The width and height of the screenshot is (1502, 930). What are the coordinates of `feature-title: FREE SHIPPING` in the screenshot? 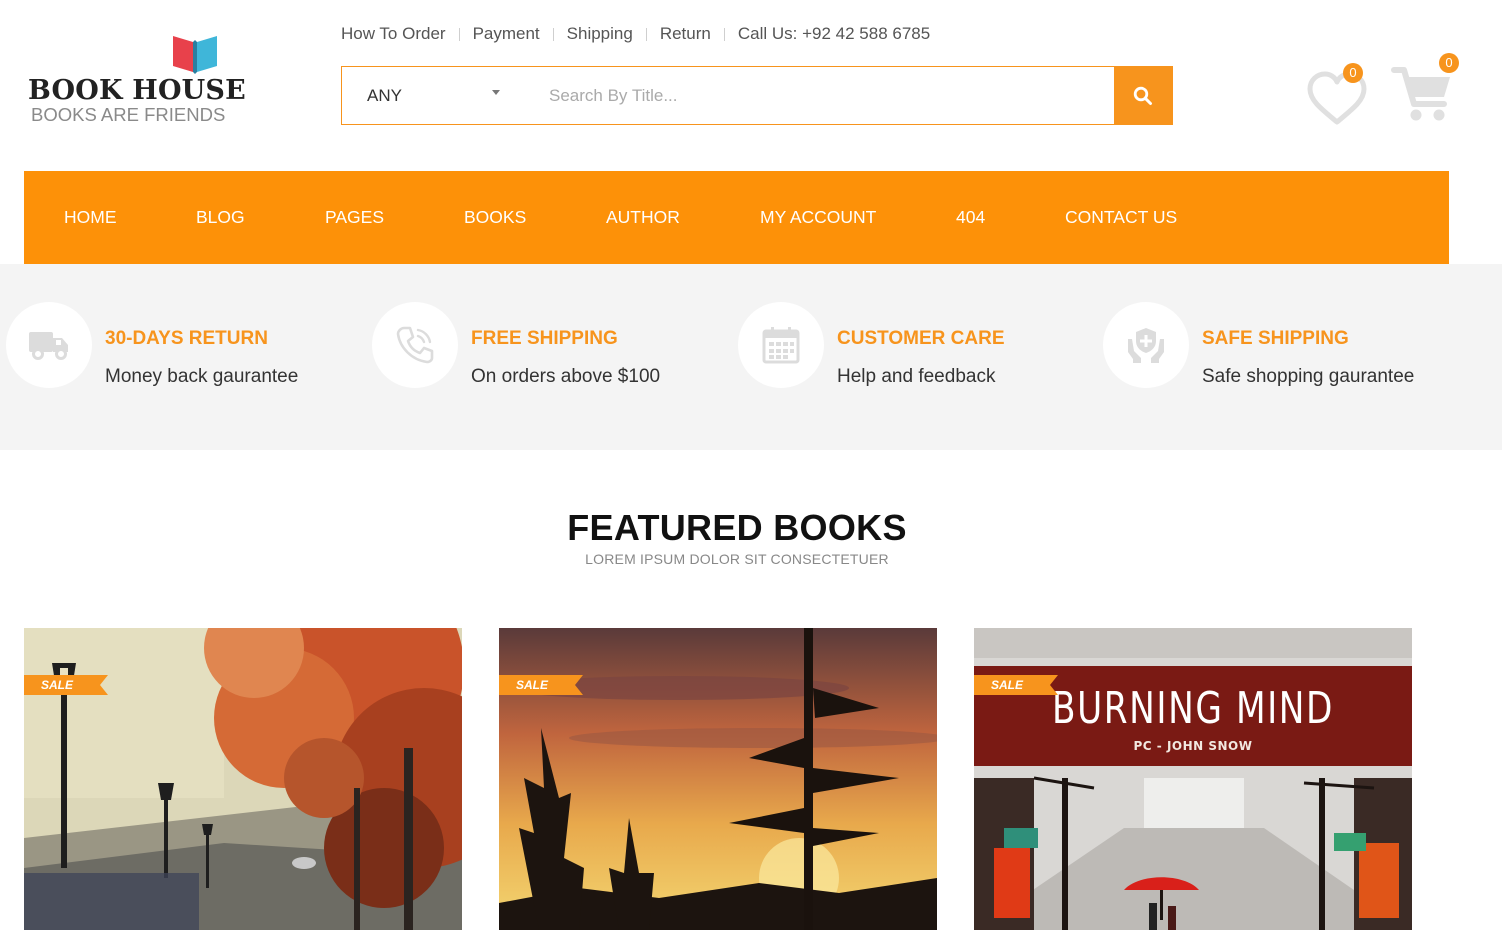 It's located at (544, 338).